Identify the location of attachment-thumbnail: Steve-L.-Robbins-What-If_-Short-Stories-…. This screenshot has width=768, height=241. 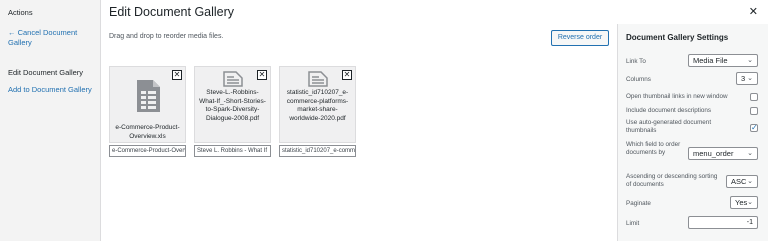
(232, 104).